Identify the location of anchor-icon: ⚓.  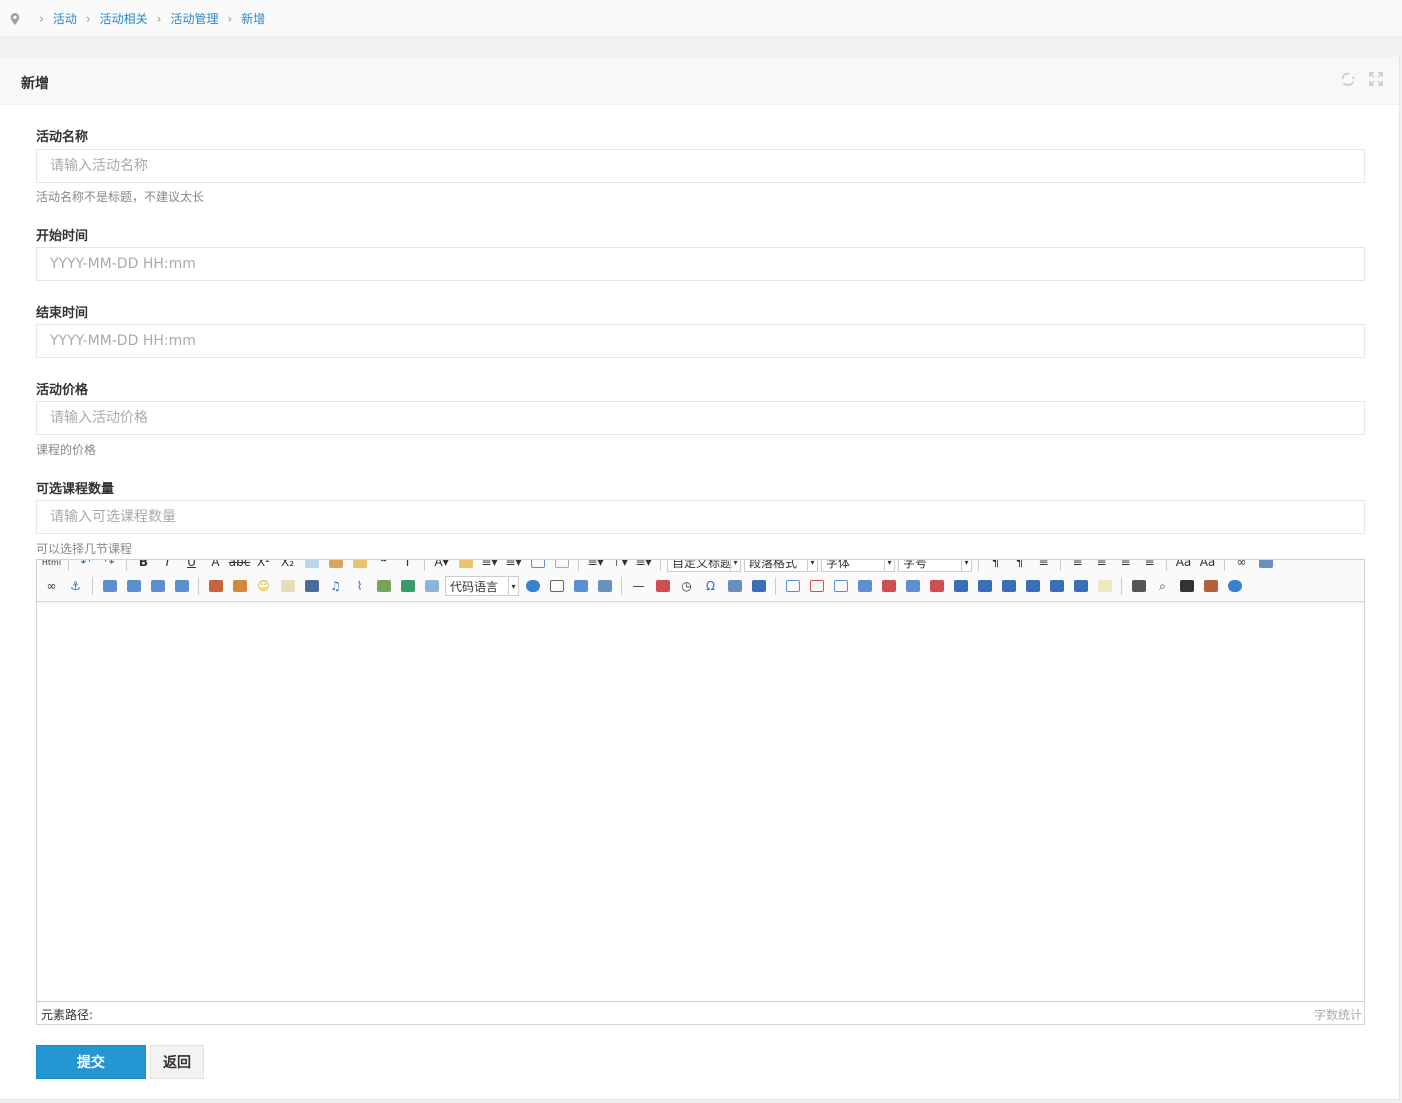
(75, 586).